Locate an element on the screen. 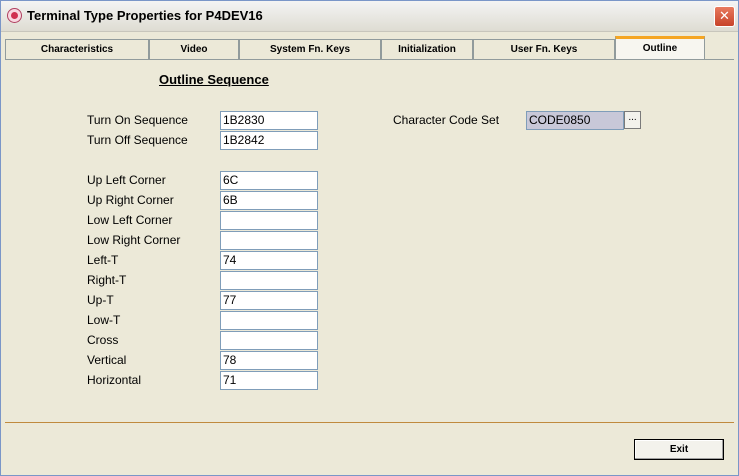 Image resolution: width=739 pixels, height=476 pixels. low-right-corner-label: Low Right Corner is located at coordinates (134, 240).